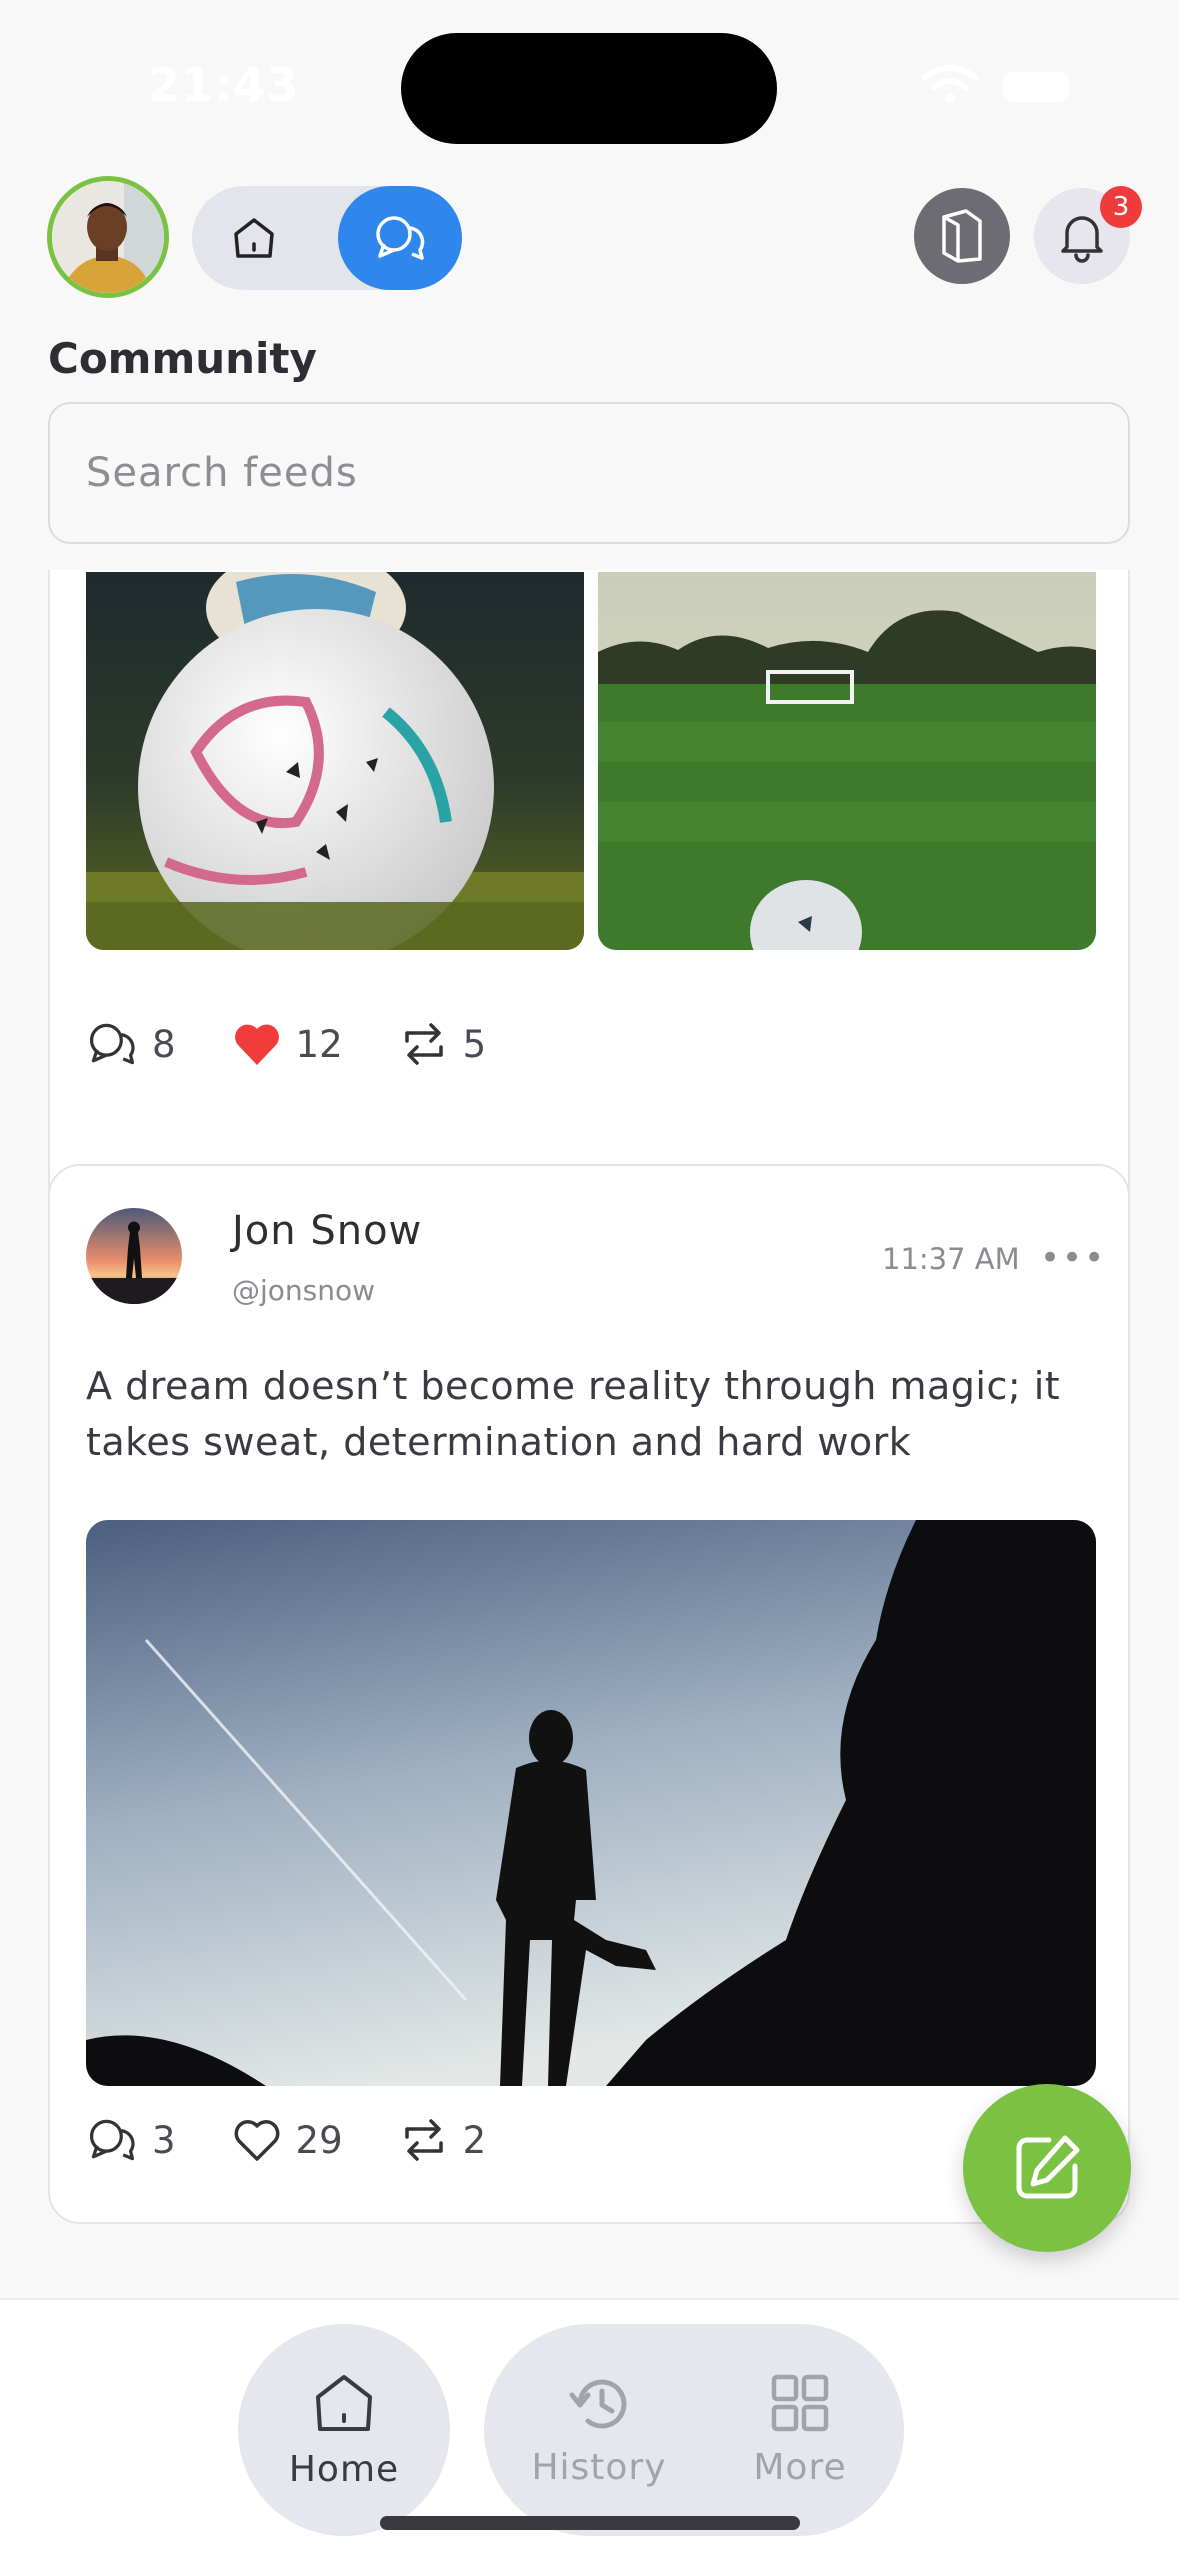 This screenshot has width=1179, height=2556. I want to click on book-icon, so click(962, 236).